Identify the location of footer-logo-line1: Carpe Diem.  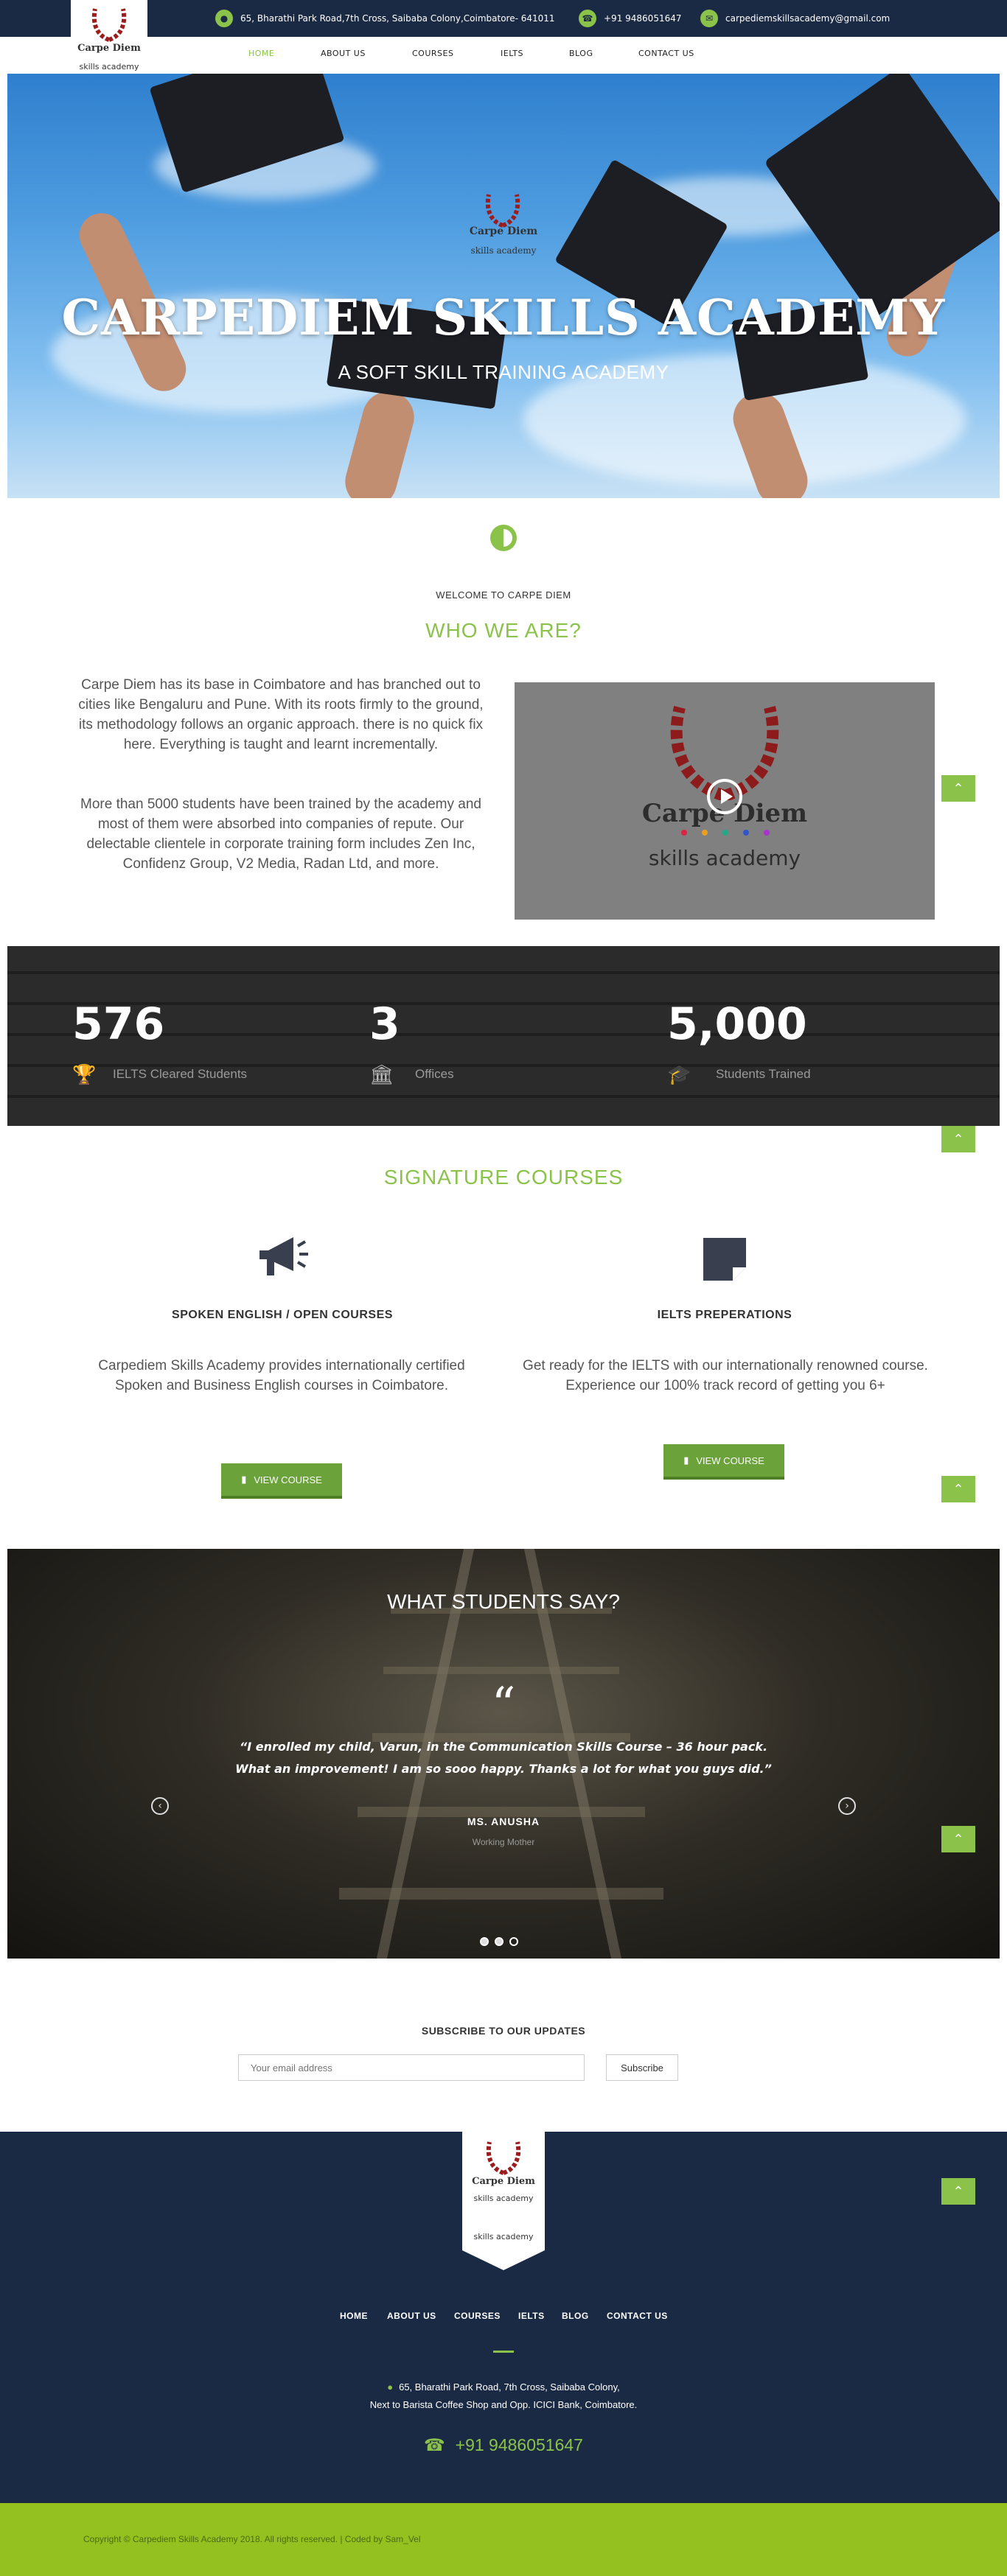
(503, 2181).